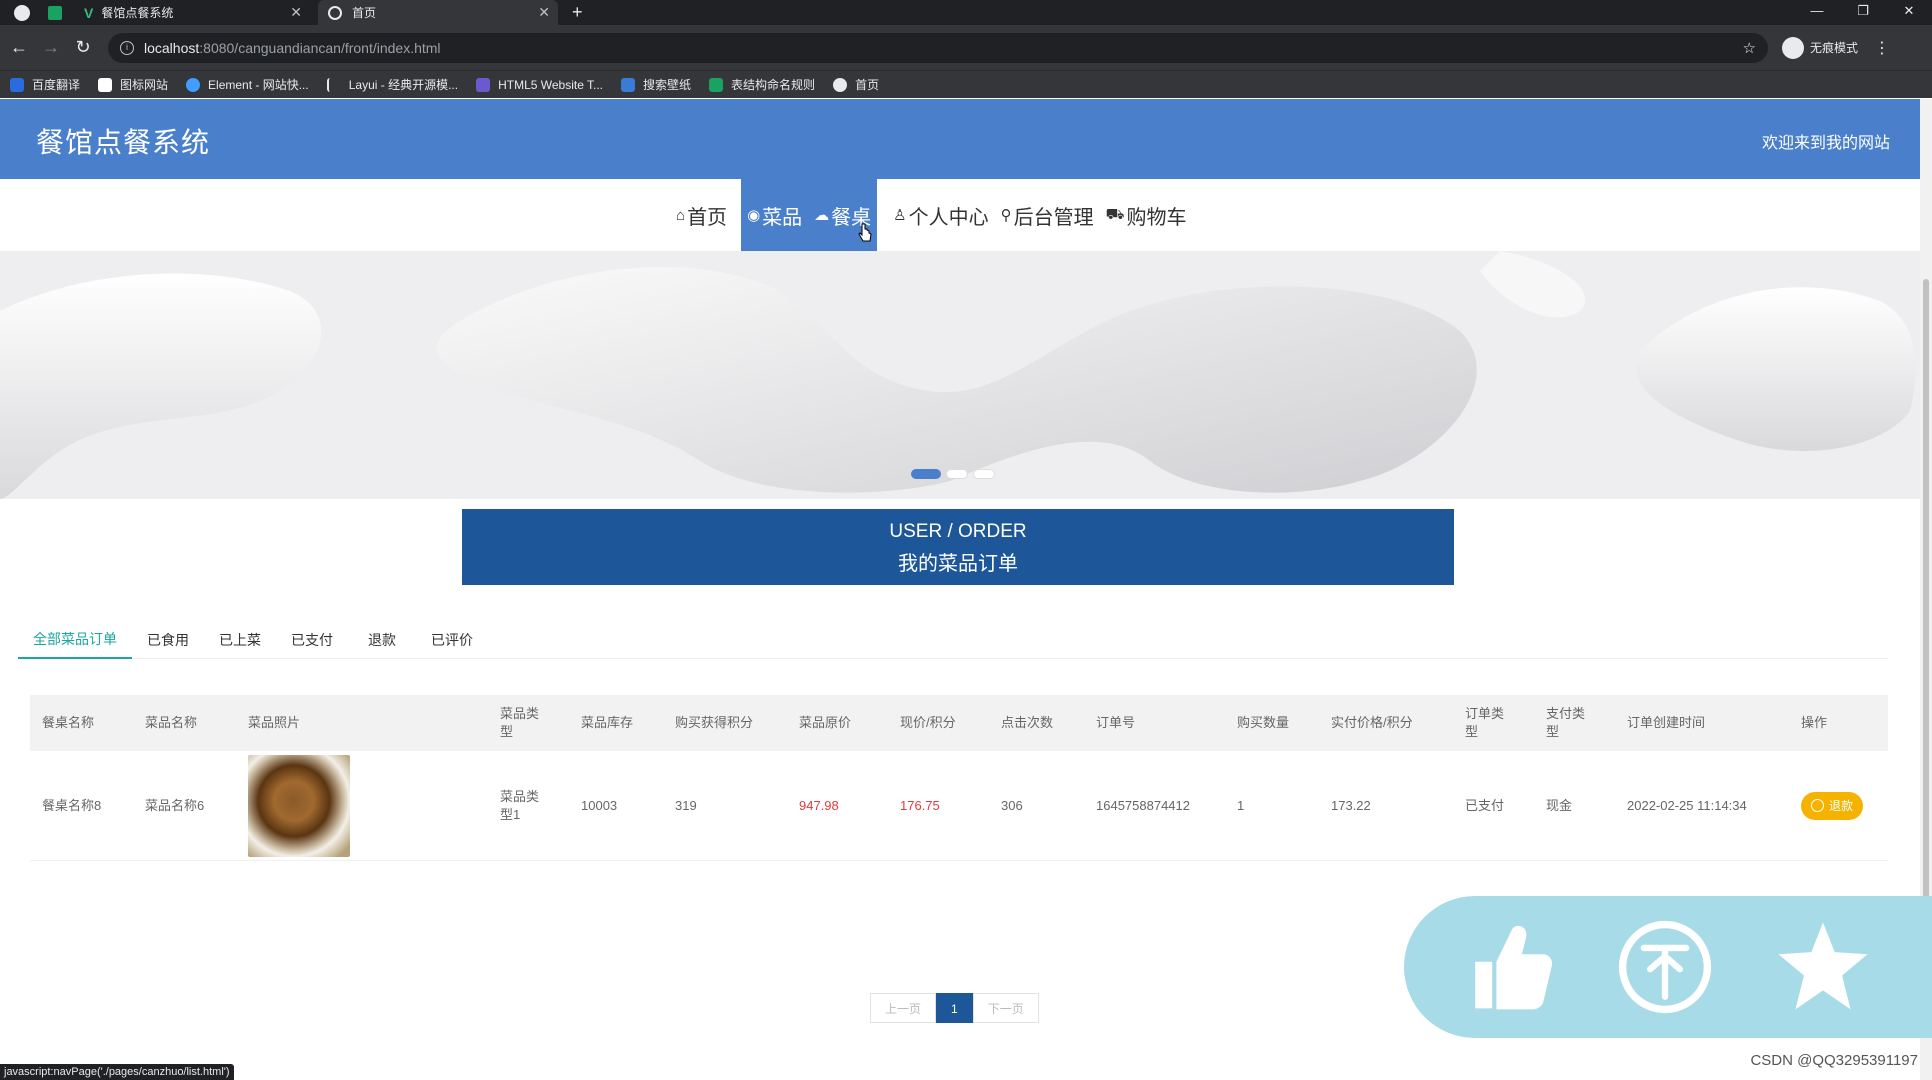 The width and height of the screenshot is (1932, 1080). I want to click on vue-icon: V, so click(89, 12).